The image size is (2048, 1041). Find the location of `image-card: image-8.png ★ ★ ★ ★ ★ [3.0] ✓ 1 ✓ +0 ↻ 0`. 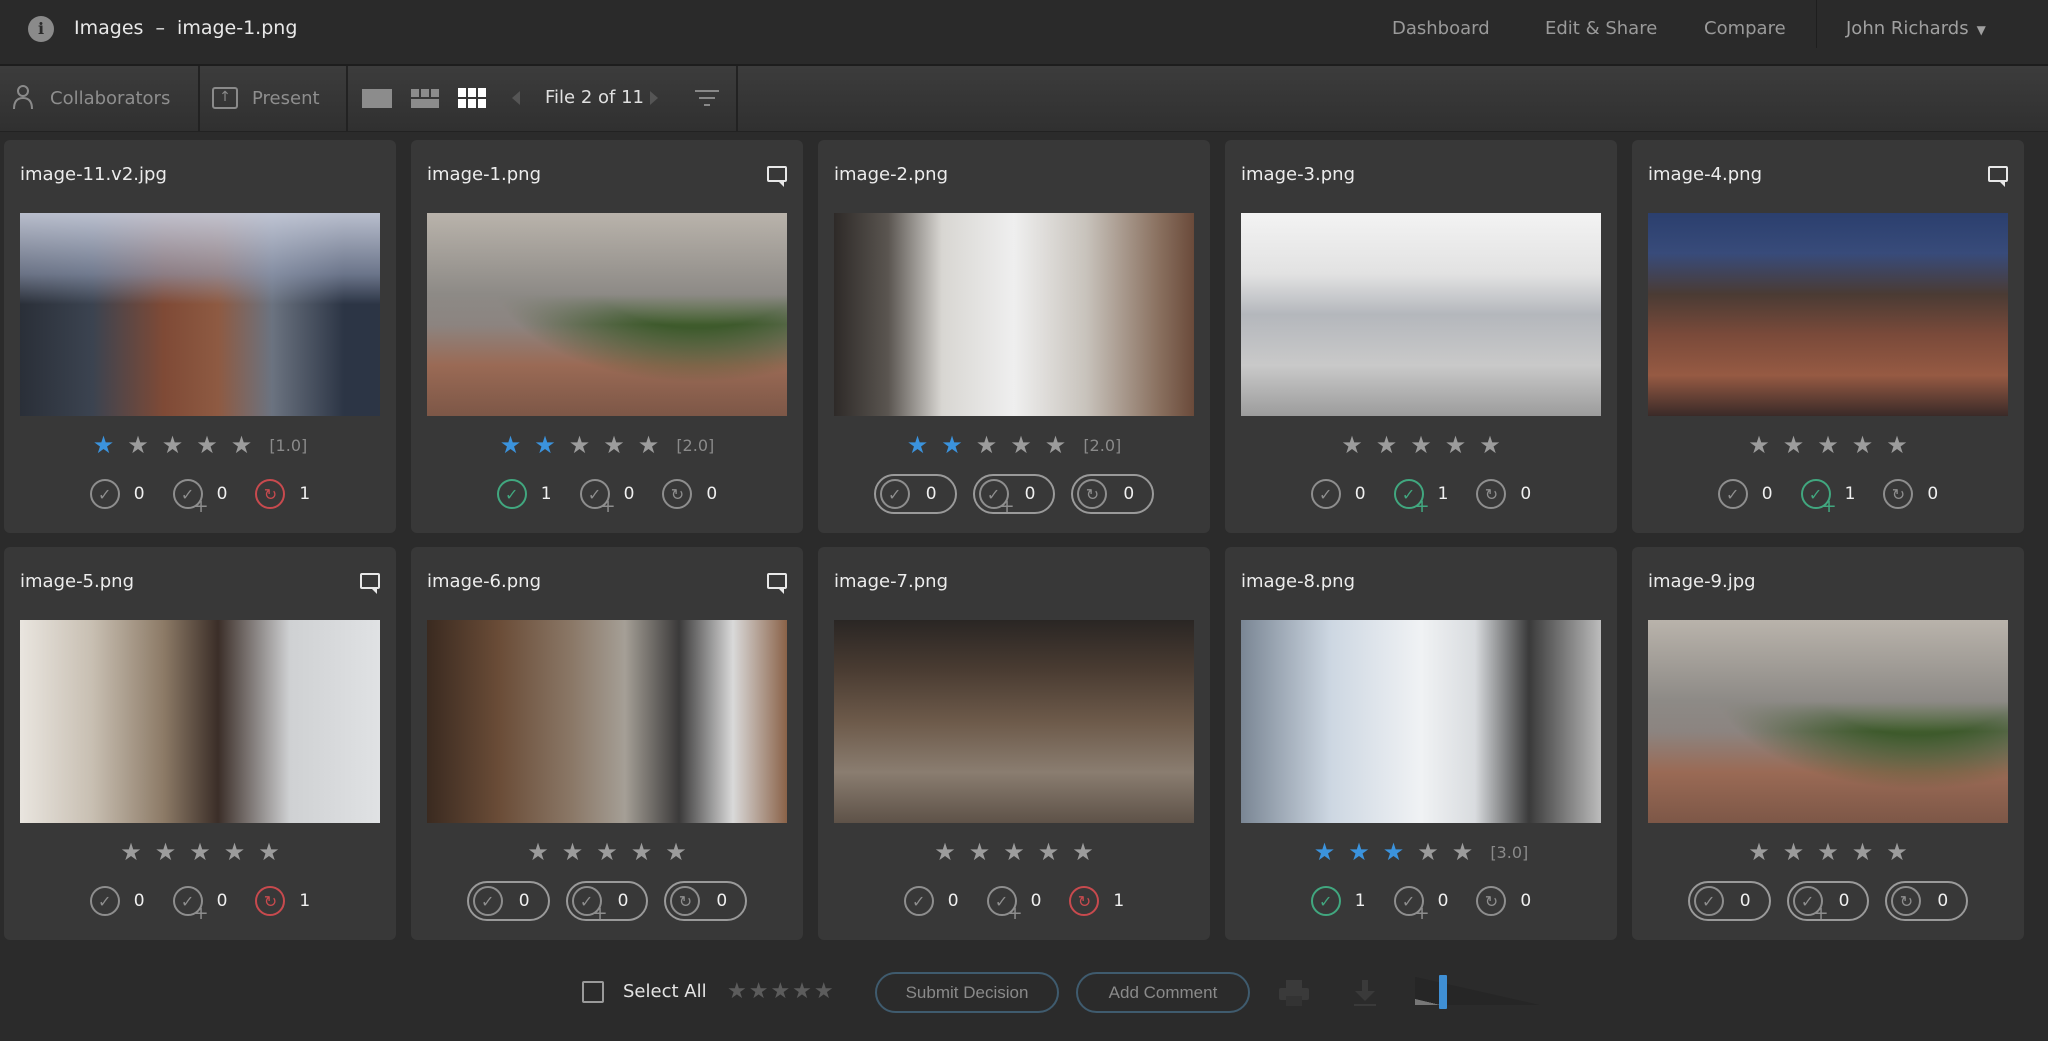

image-card: image-8.png ★ ★ ★ ★ ★ [3.0] ✓ 1 ✓ +0 ↻ 0 is located at coordinates (1421, 743).